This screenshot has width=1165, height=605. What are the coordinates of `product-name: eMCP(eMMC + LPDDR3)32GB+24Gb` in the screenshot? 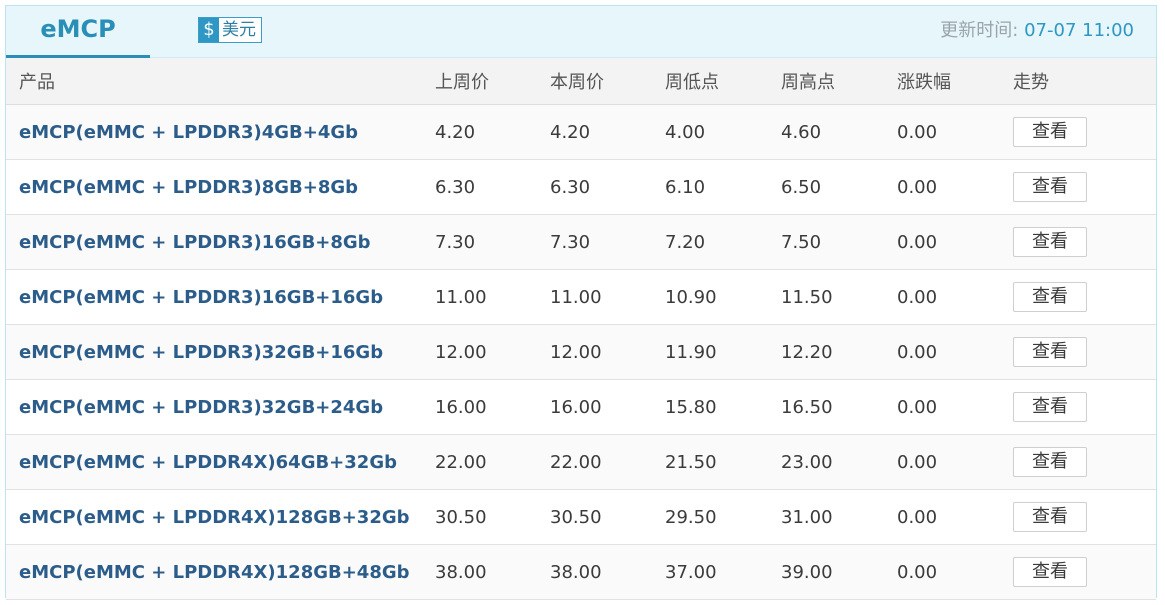 It's located at (220, 407).